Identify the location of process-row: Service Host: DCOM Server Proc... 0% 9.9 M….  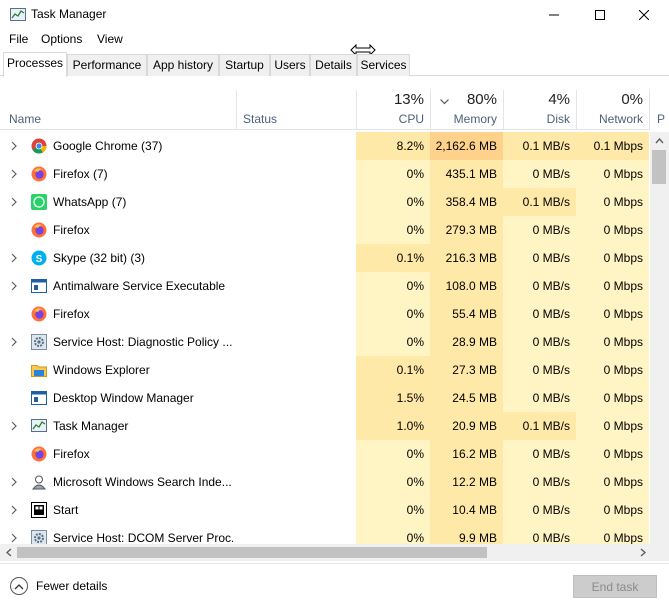
(325, 534).